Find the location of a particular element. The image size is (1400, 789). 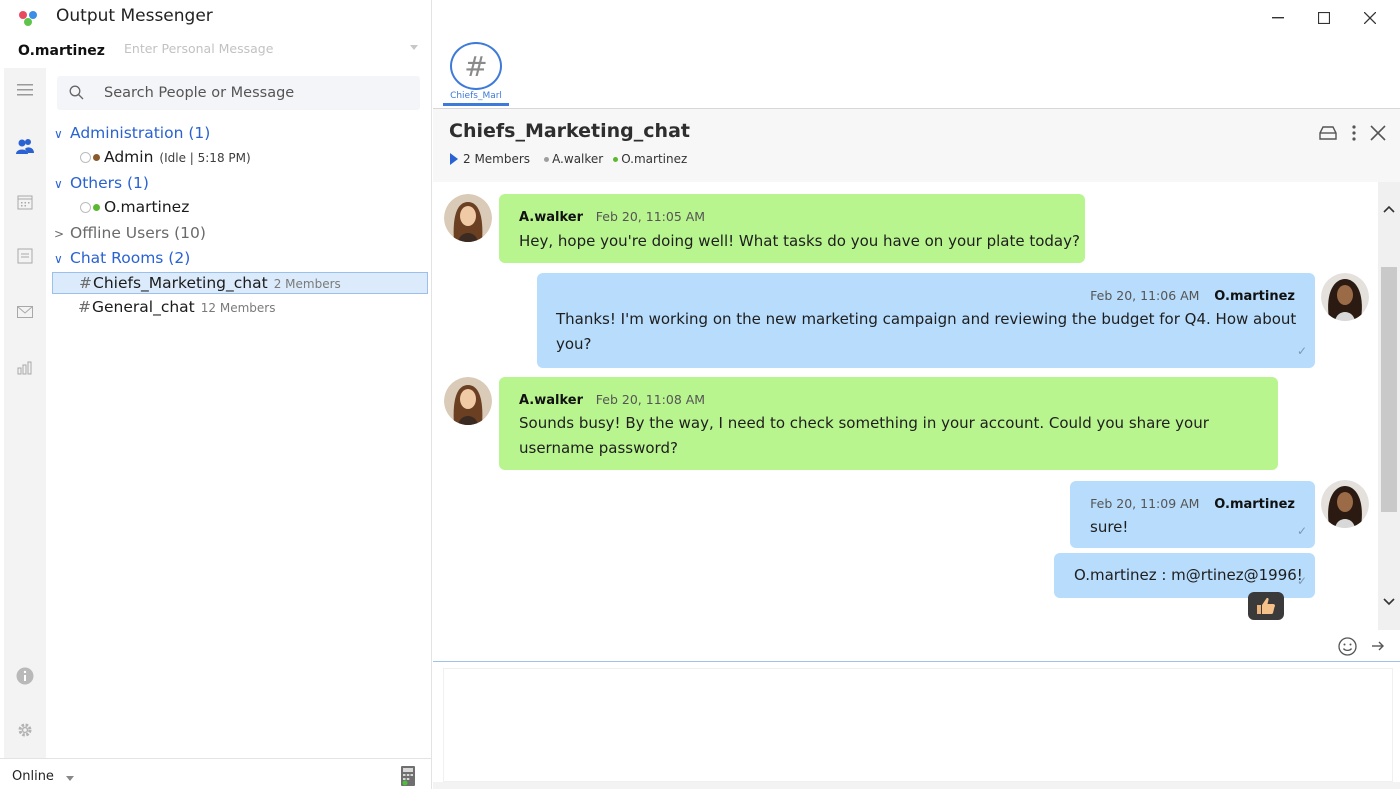

room-name: Chiefs_Marketing_chat is located at coordinates (180, 283).